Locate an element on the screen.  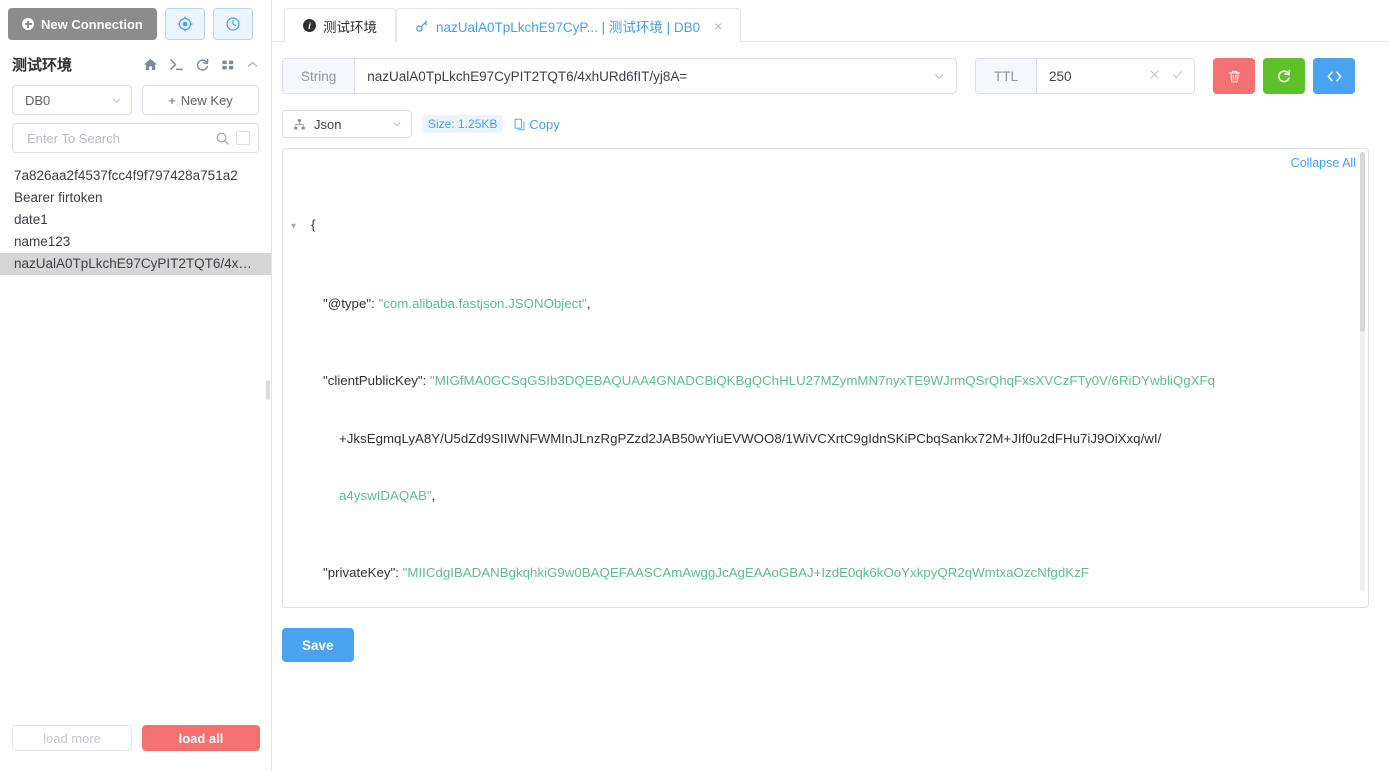
json-value: "com.alibaba.fastjson.JSONObject" is located at coordinates (482, 304).